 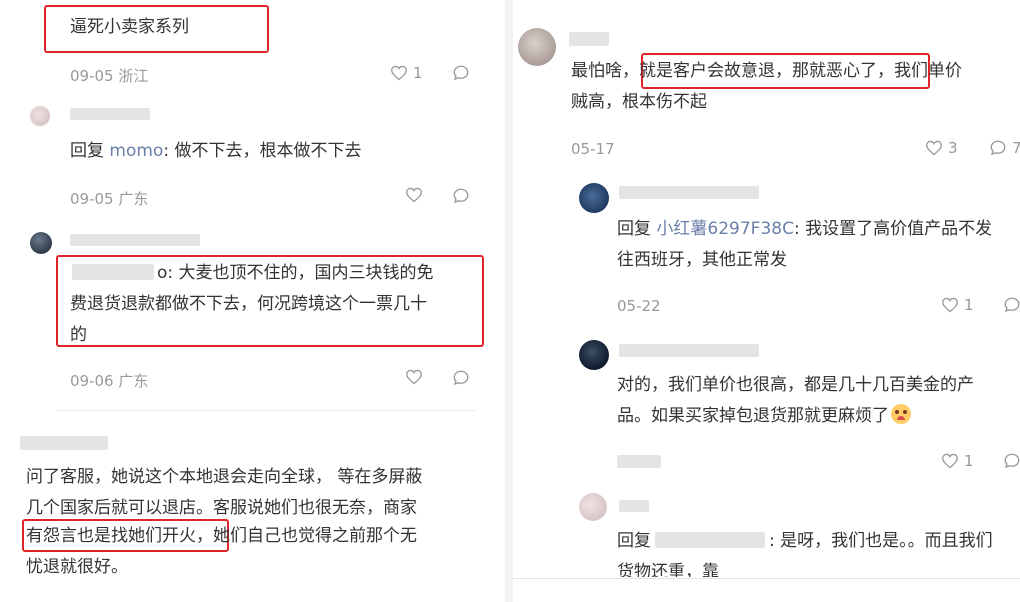 What do you see at coordinates (109, 76) in the screenshot?
I see `comment-date-location: 09-05 浙江` at bounding box center [109, 76].